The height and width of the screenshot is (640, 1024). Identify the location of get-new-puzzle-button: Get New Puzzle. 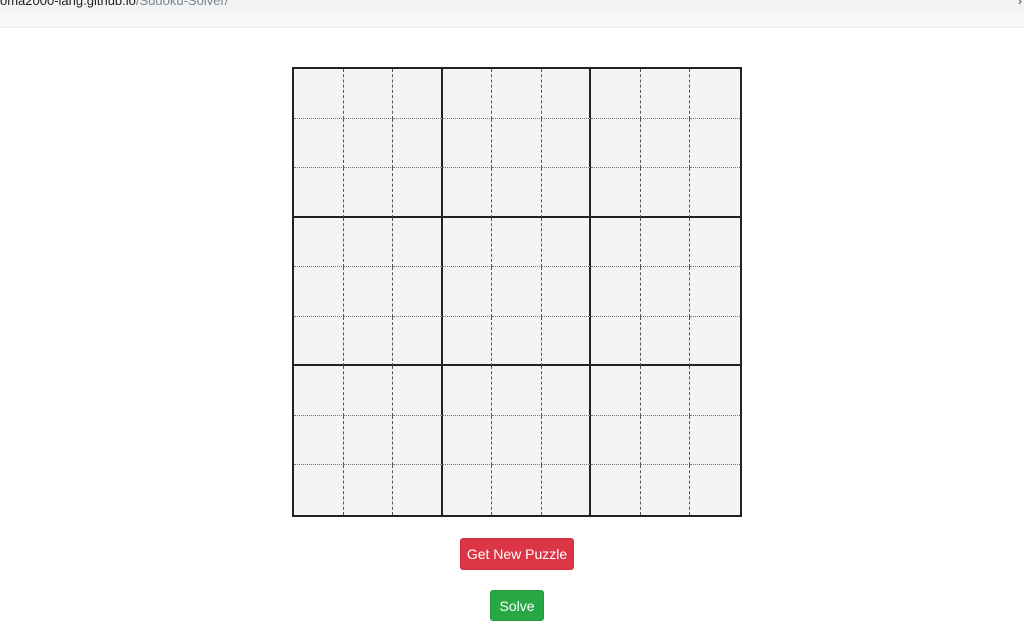
(517, 554).